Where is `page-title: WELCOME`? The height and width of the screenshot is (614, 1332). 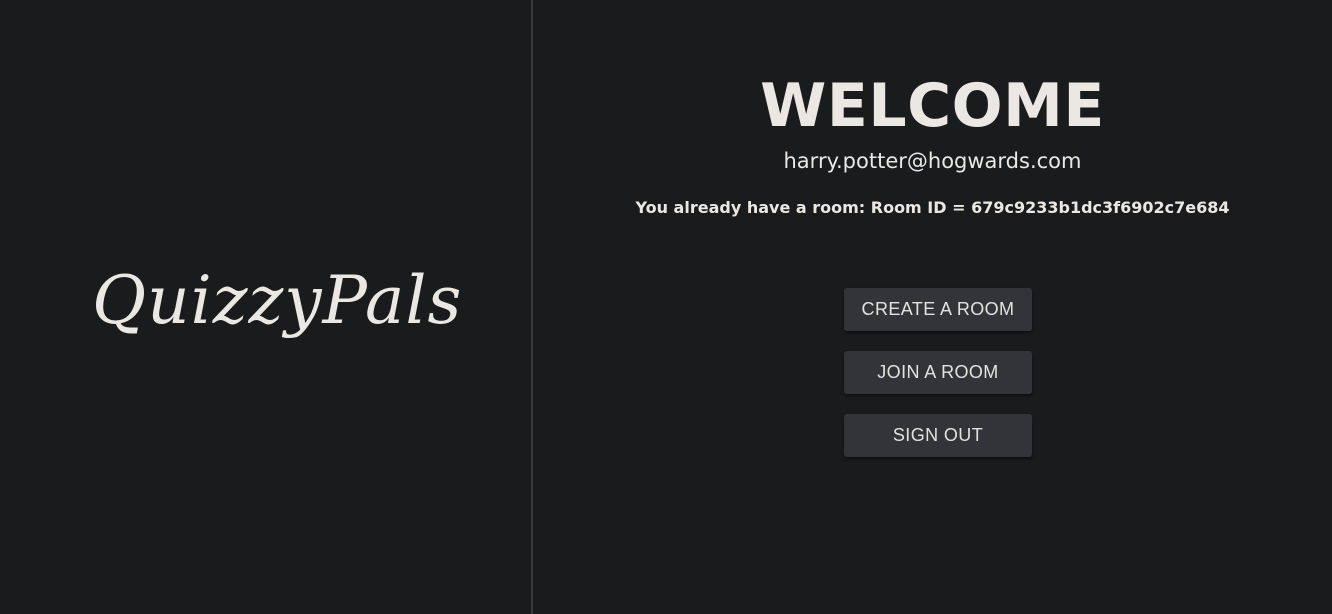 page-title: WELCOME is located at coordinates (932, 106).